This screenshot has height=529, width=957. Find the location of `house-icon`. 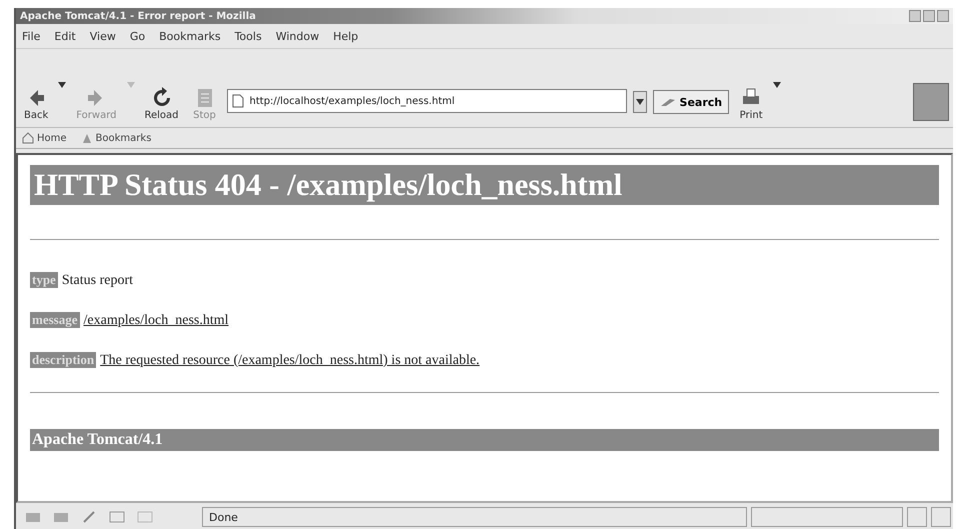

house-icon is located at coordinates (28, 138).